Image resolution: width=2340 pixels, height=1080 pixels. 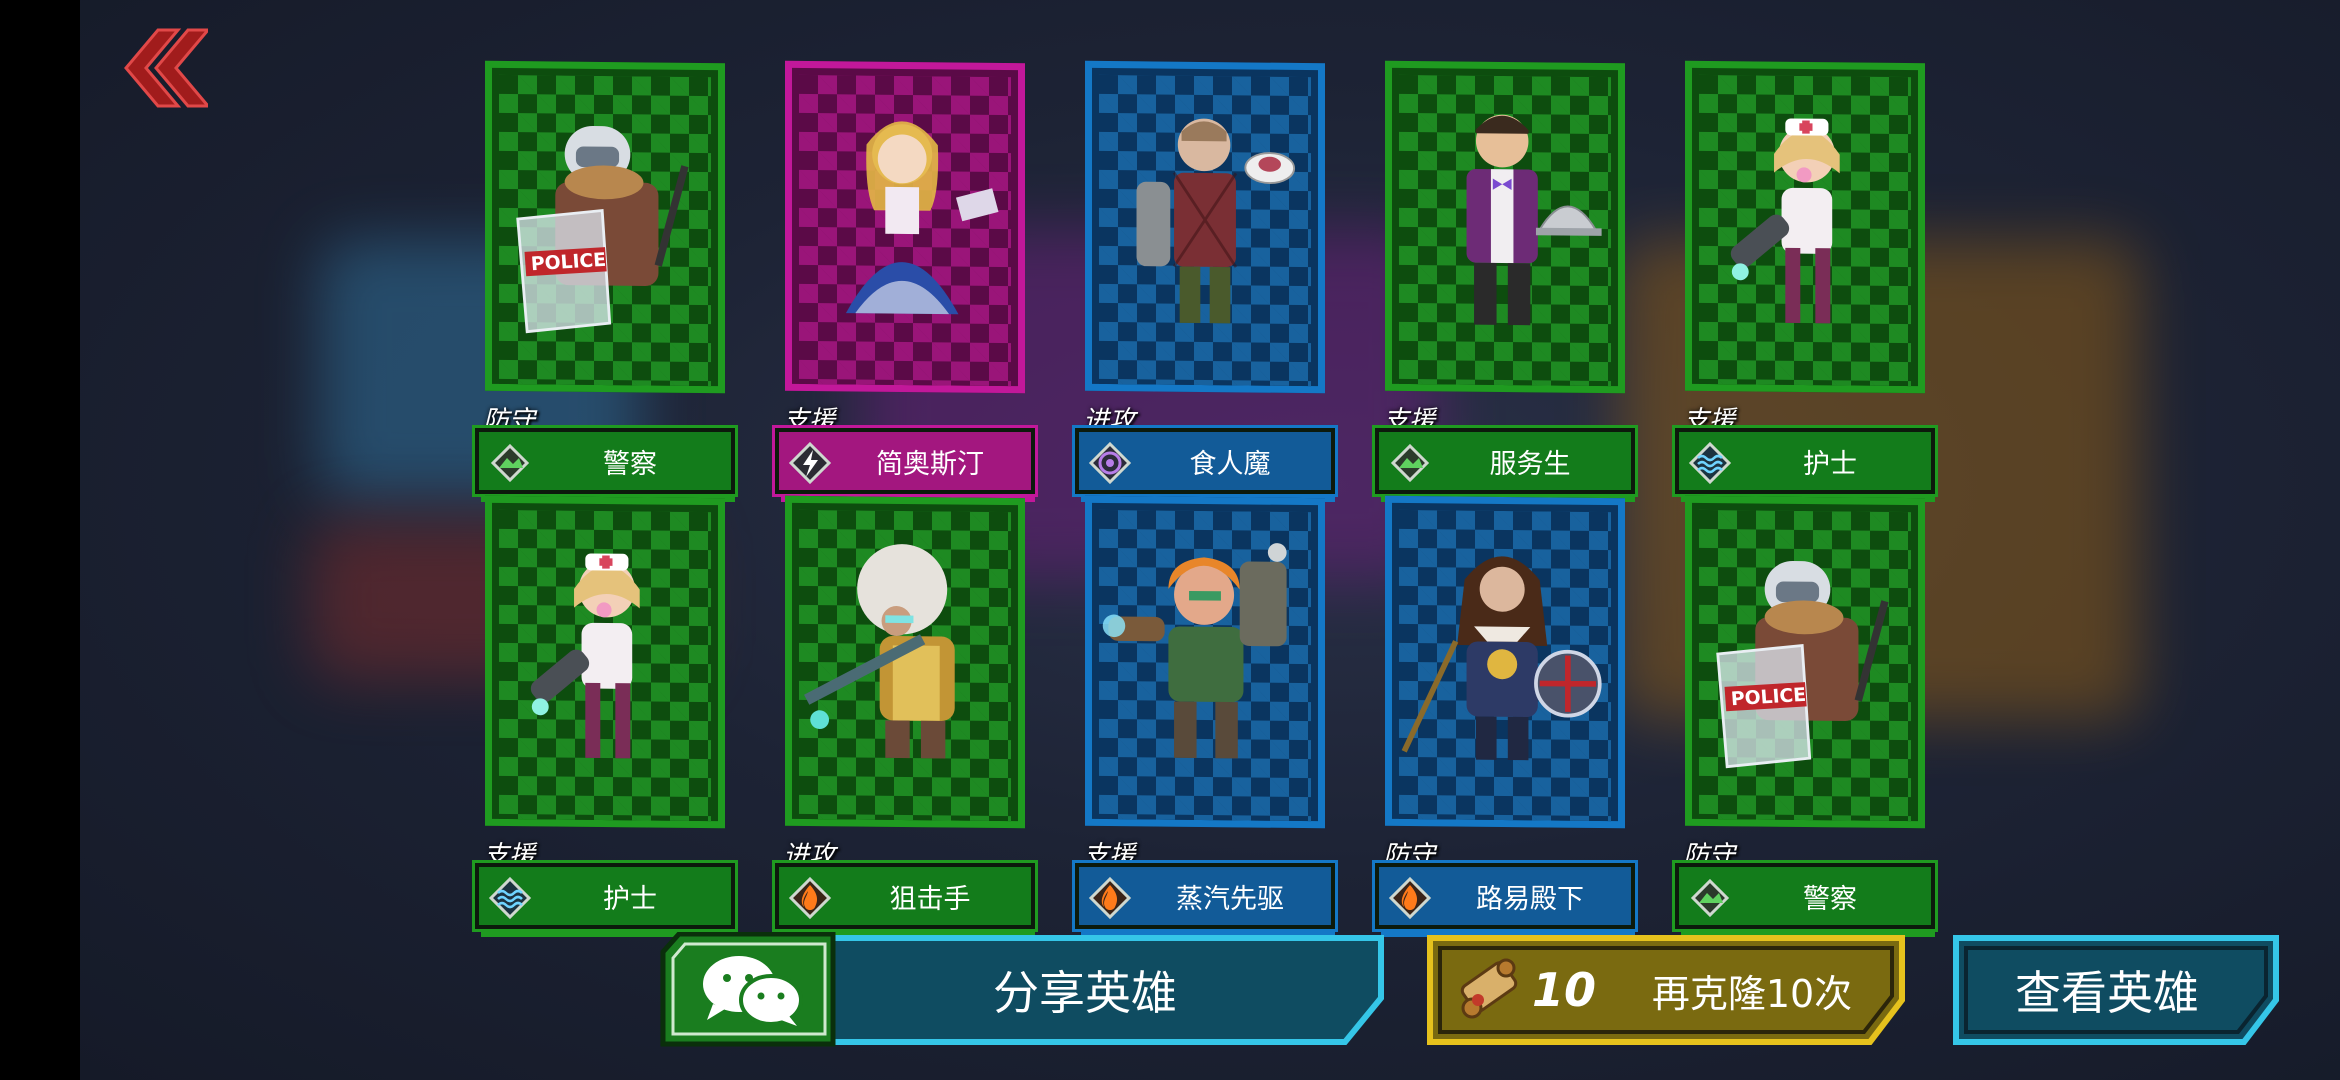 I want to click on view-heroes-button: 查看英雄, so click(x=2116, y=990).